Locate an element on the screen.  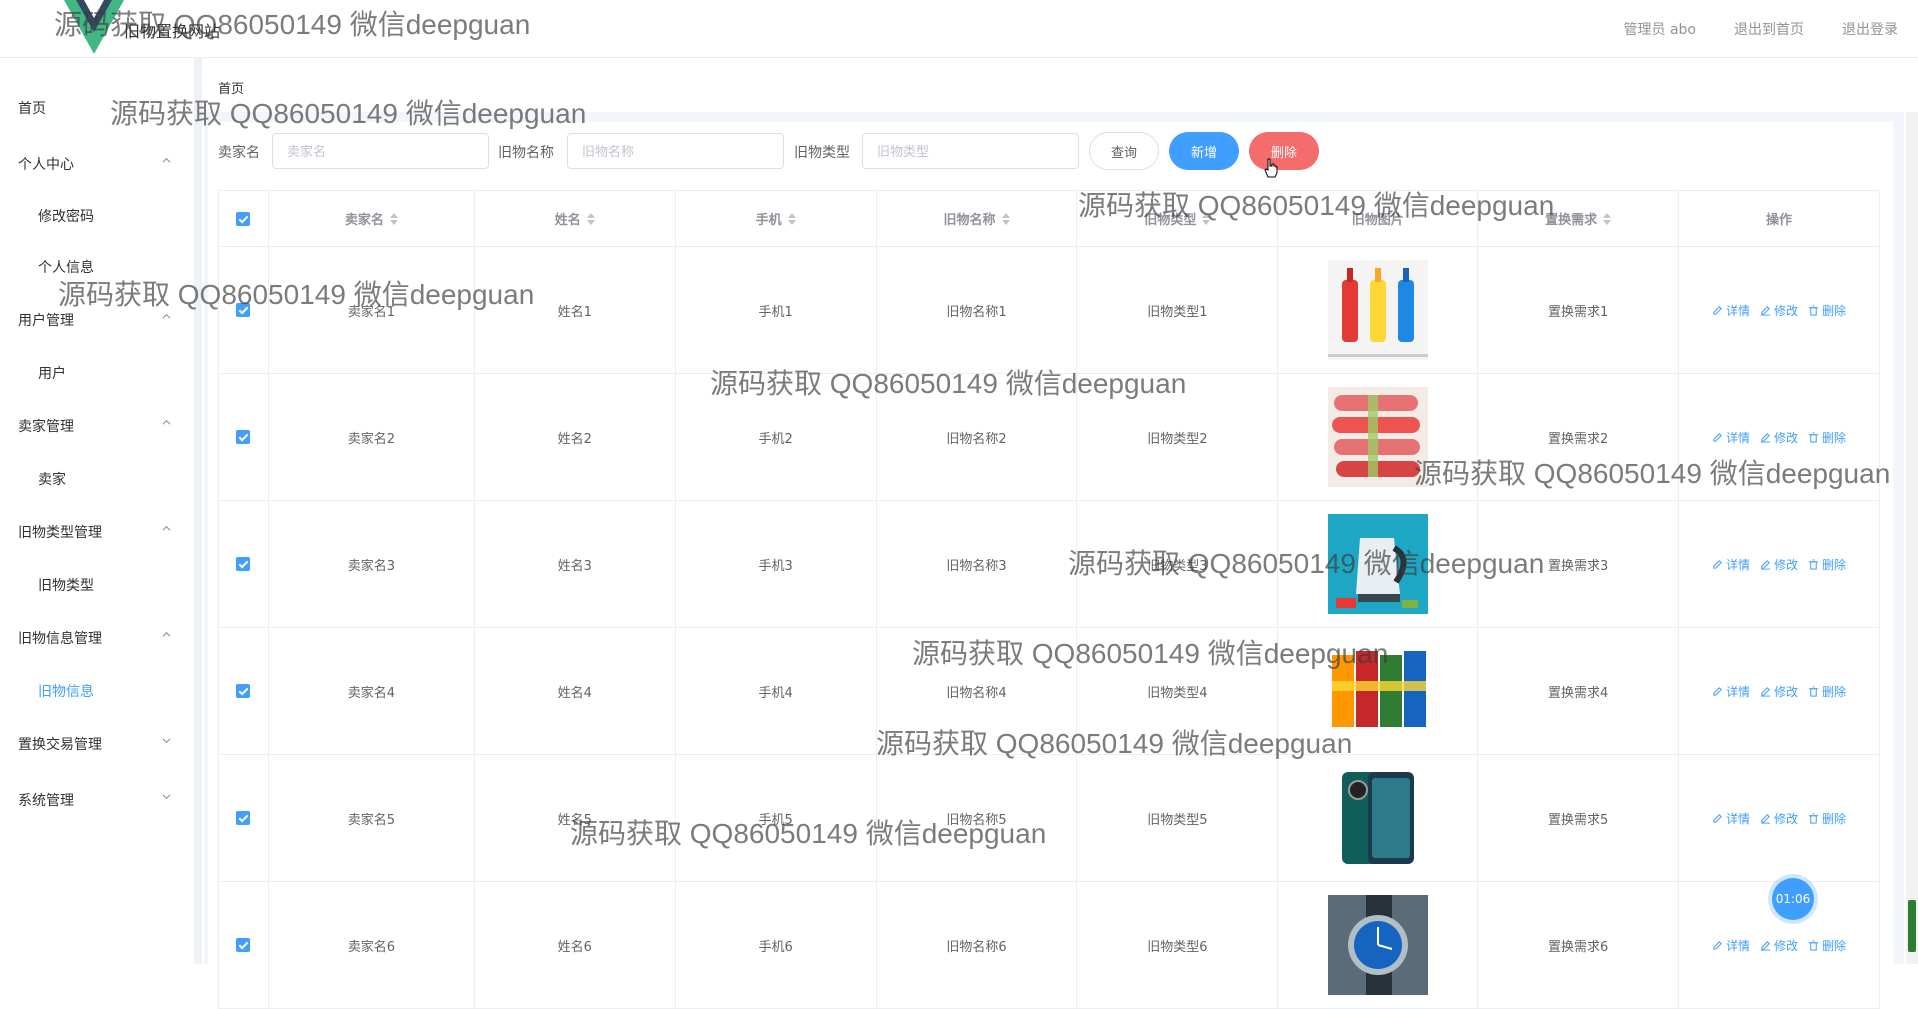
header-phone: 手机 is located at coordinates (776, 219).